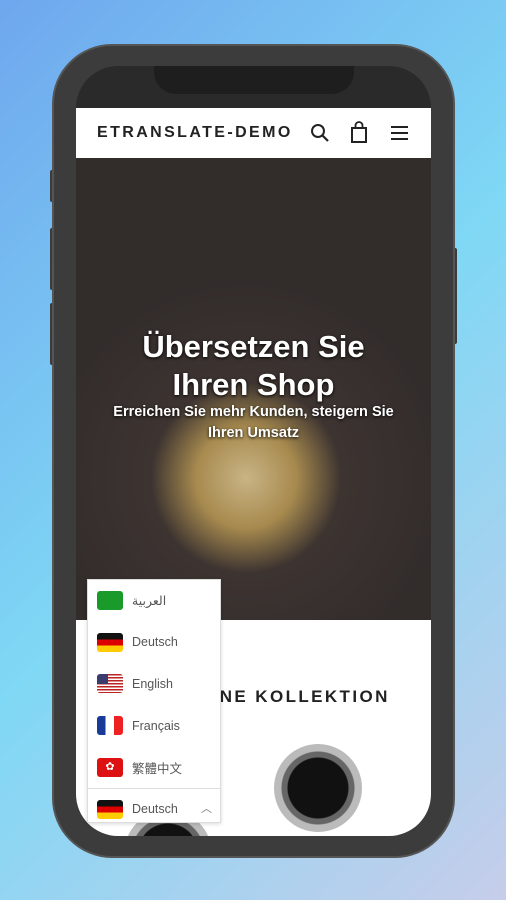 The image size is (506, 900). Describe the element at coordinates (320, 133) in the screenshot. I see `search-icon` at that location.